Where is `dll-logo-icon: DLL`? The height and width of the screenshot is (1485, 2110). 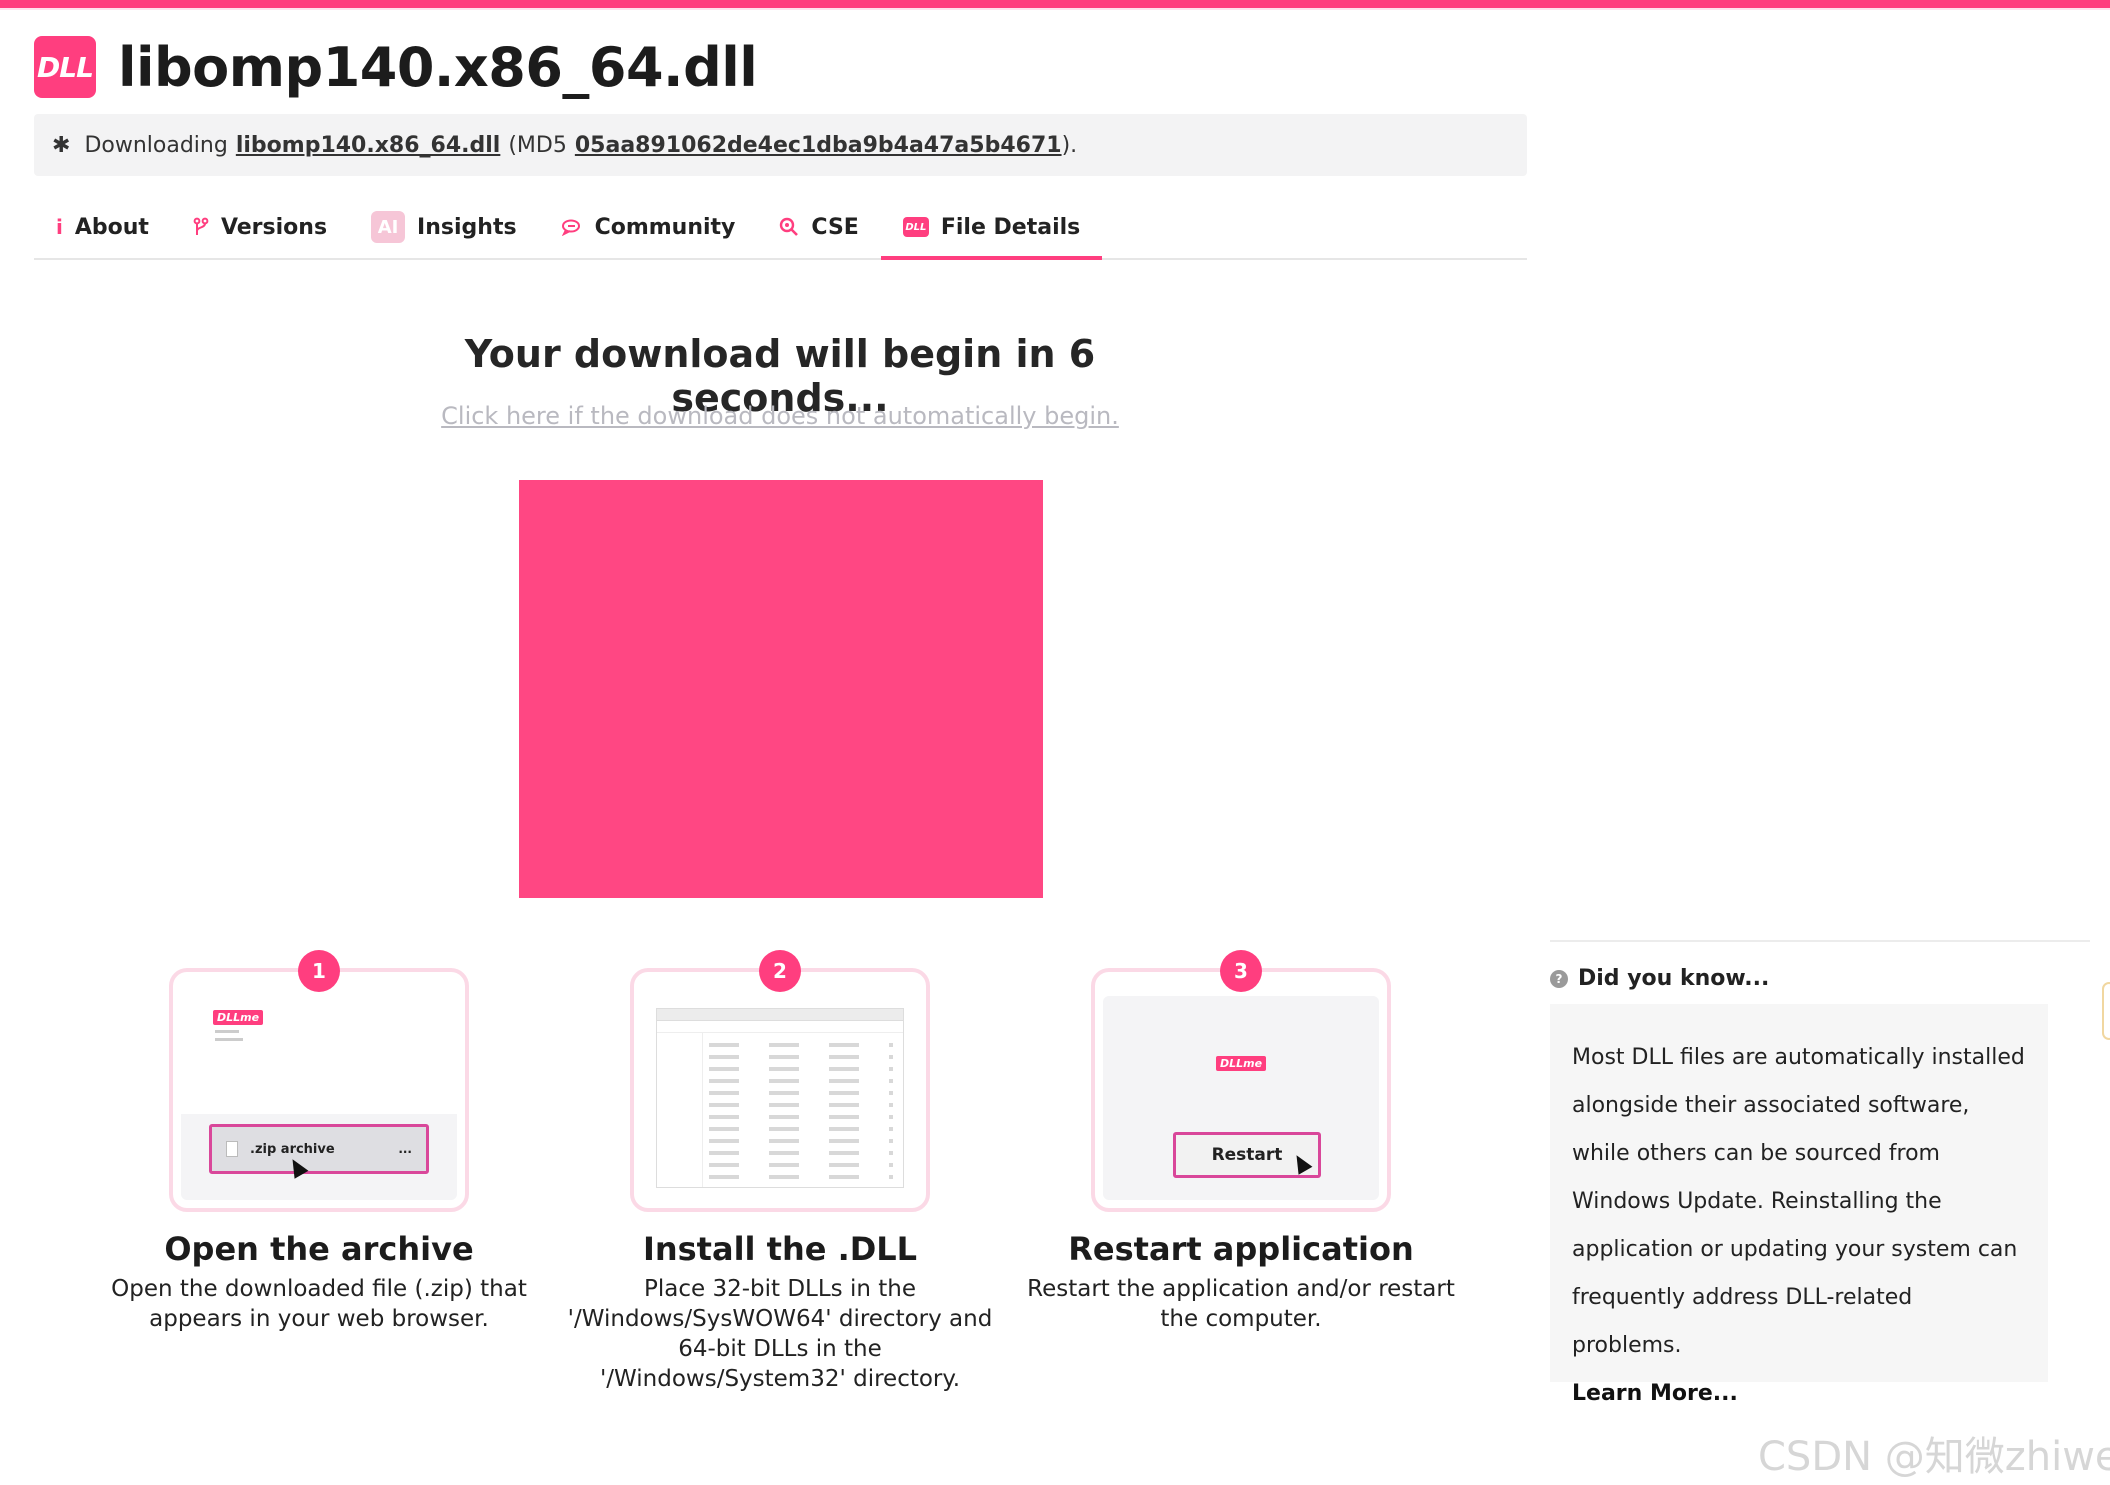
dll-logo-icon: DLL is located at coordinates (65, 67).